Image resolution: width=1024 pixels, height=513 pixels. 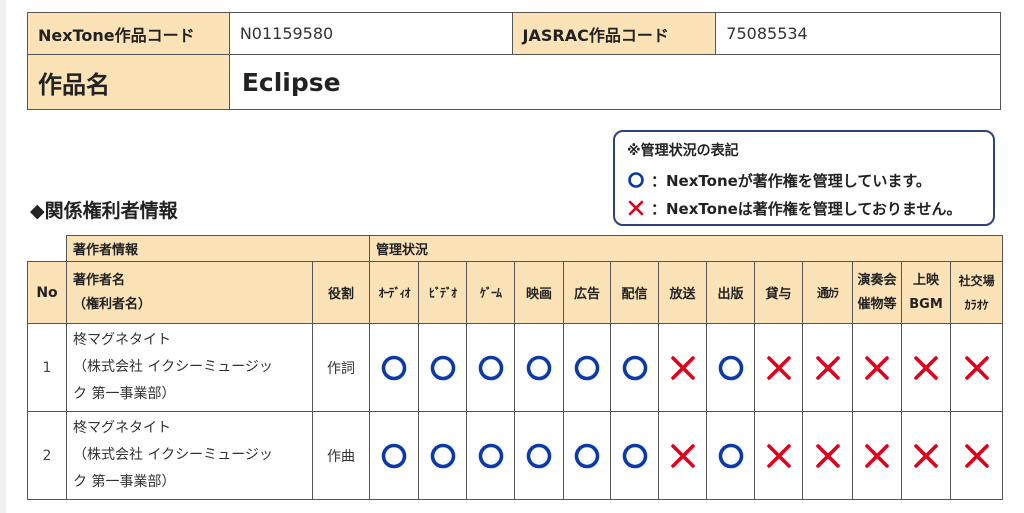 What do you see at coordinates (635, 292) in the screenshot?
I see `col-status-distribution: 配信` at bounding box center [635, 292].